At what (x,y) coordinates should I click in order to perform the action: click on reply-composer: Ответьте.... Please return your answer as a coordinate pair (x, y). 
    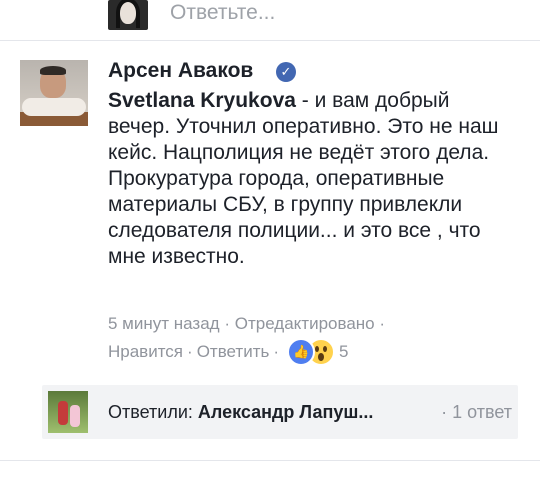
    Looking at the image, I should click on (270, 19).